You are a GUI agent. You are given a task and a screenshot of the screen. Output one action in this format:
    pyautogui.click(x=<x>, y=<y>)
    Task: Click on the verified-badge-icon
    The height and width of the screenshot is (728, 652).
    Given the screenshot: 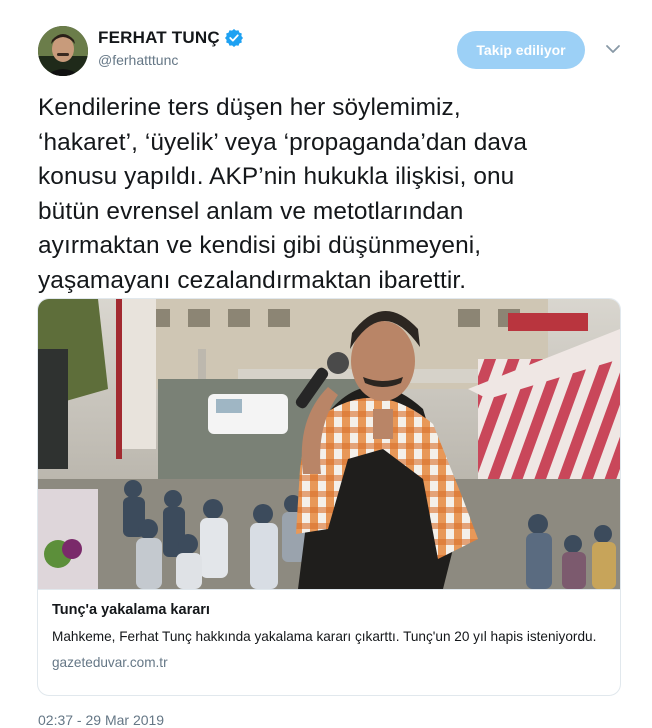 What is the action you would take?
    pyautogui.click(x=233, y=38)
    